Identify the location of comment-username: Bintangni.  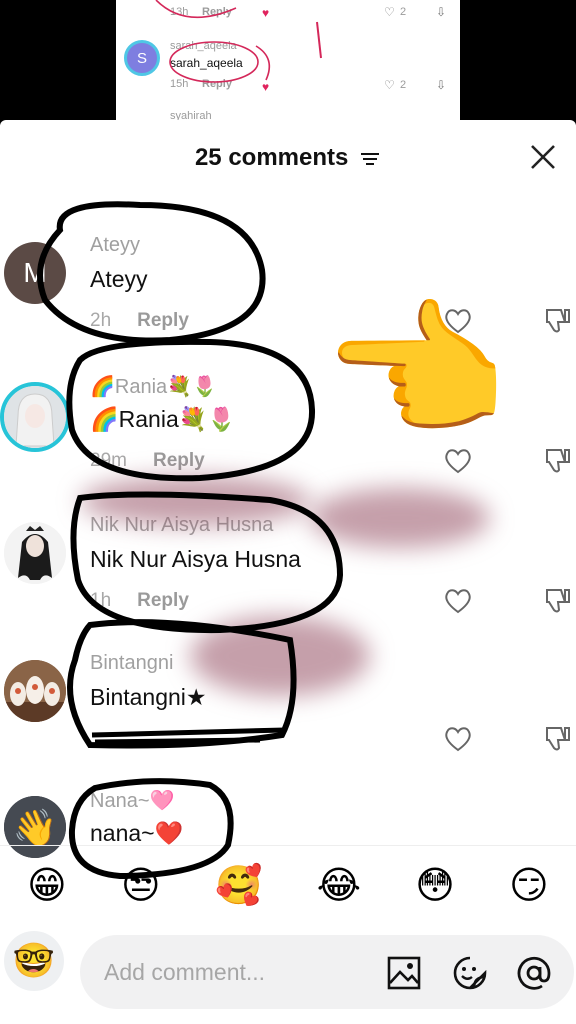
(131, 663).